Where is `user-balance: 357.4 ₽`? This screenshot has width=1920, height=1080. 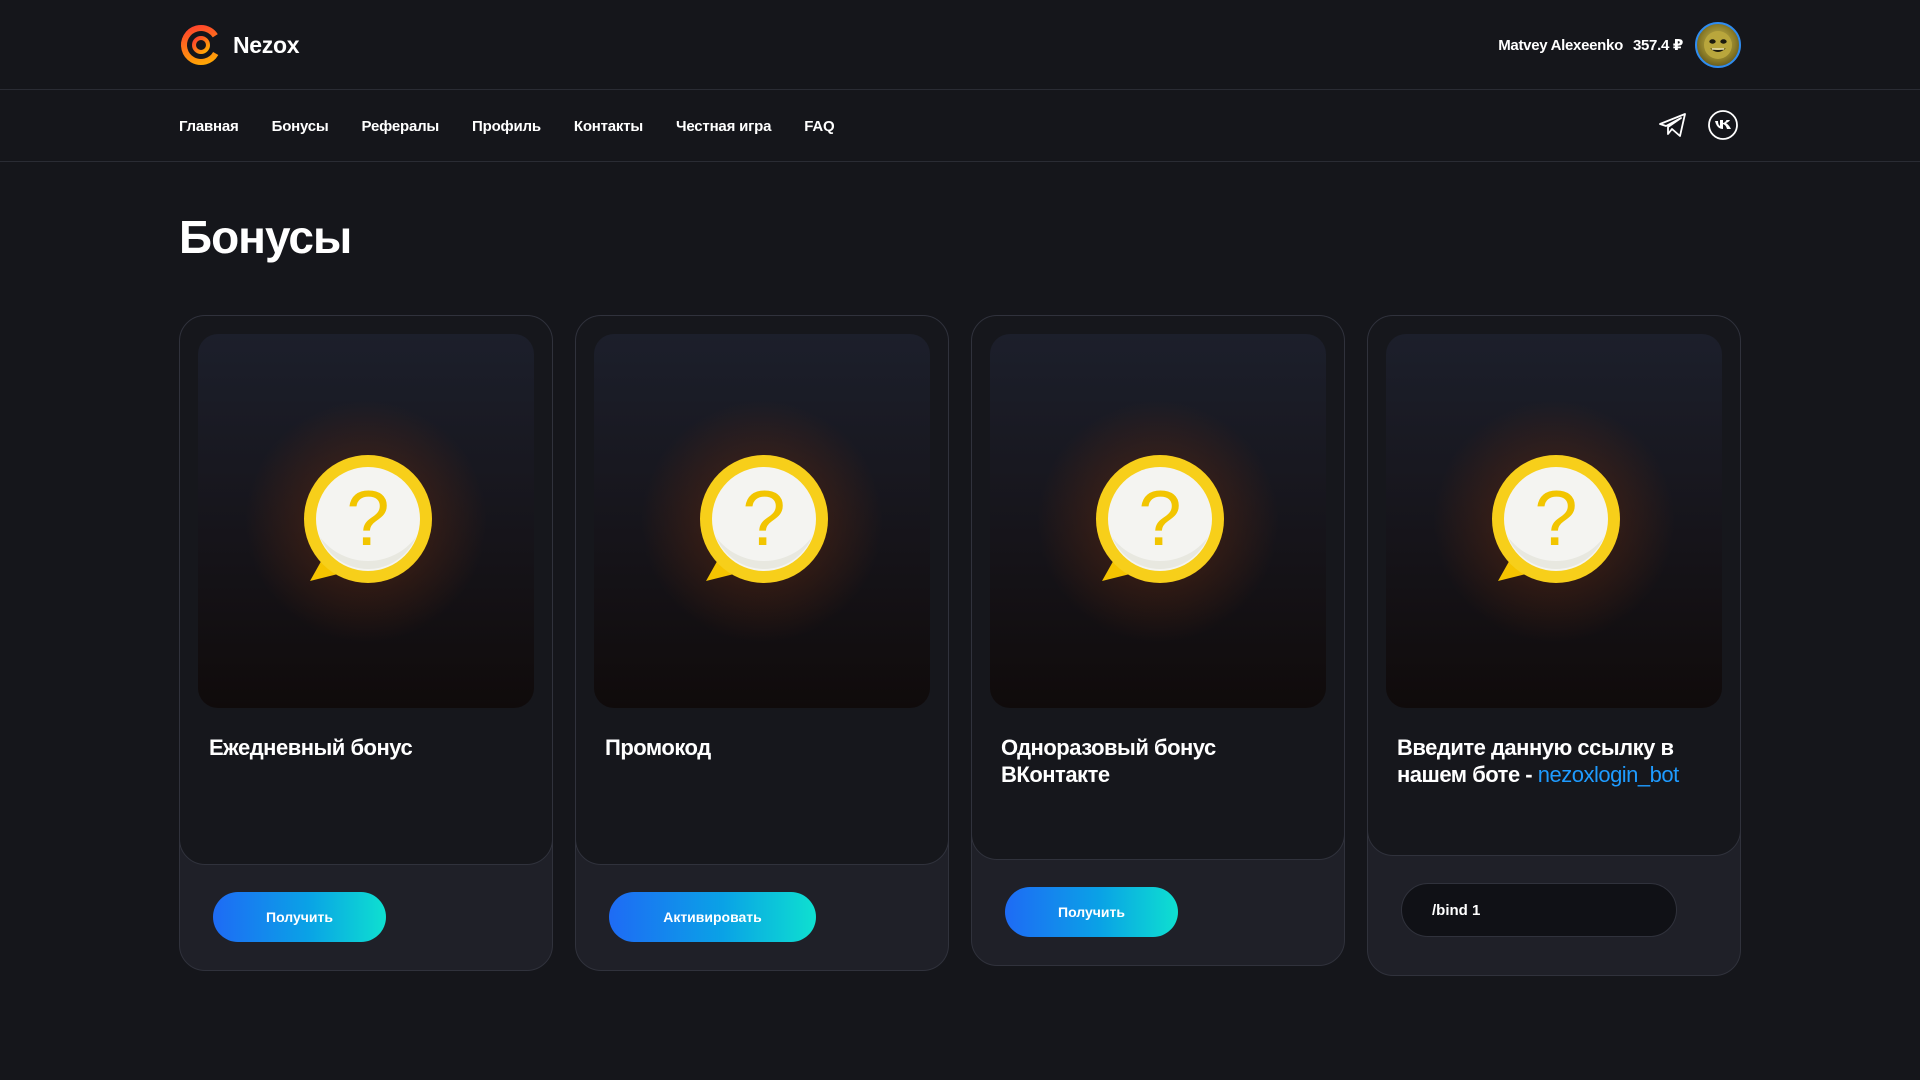 user-balance: 357.4 ₽ is located at coordinates (1657, 45).